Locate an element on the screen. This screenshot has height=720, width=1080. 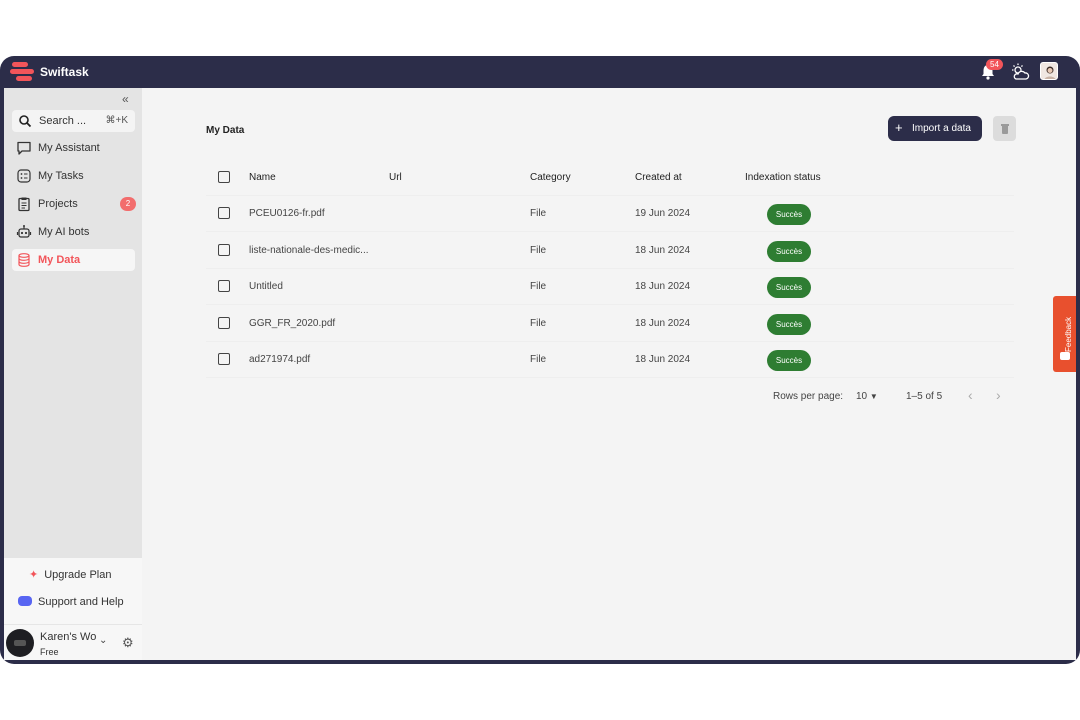
upgrade-plan-button: ✦ Upgrade Plan is located at coordinates (70, 574).